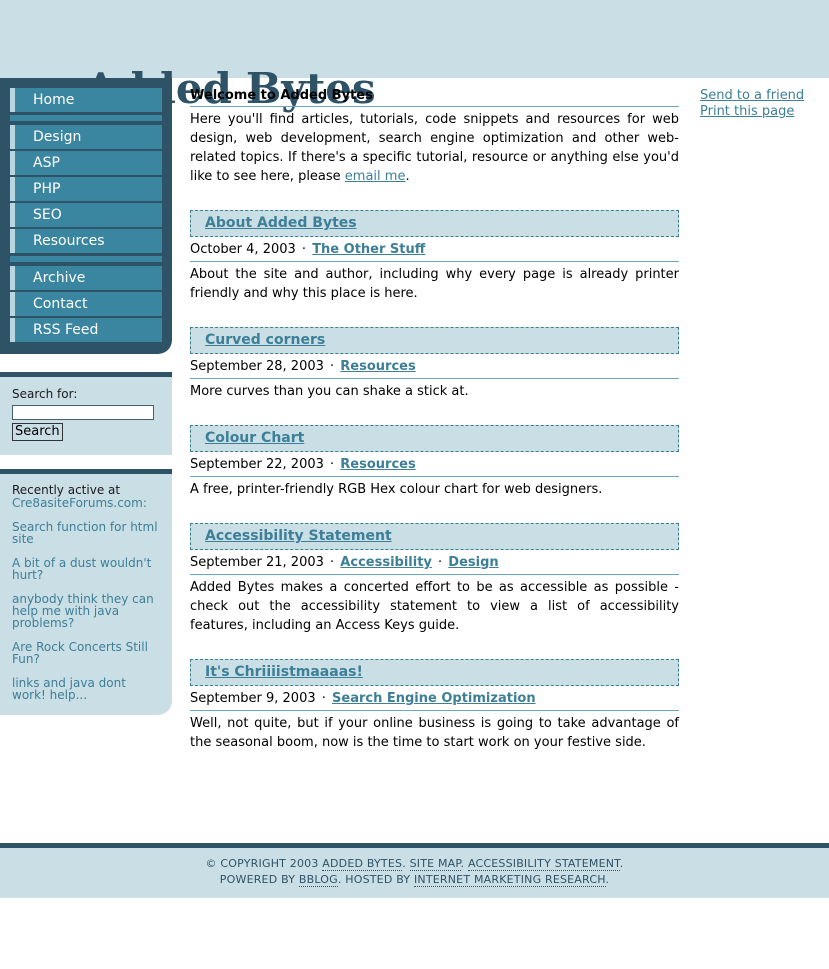  What do you see at coordinates (473, 562) in the screenshot?
I see `article-category-link: Design` at bounding box center [473, 562].